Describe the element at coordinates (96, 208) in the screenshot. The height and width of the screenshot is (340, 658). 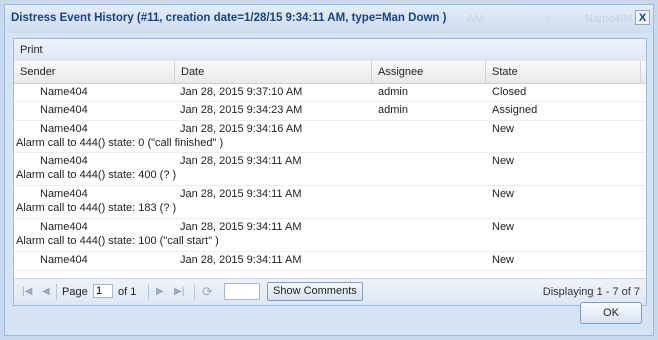
I see `row-comment: Alarm call to 444() state: 183 (? )` at that location.